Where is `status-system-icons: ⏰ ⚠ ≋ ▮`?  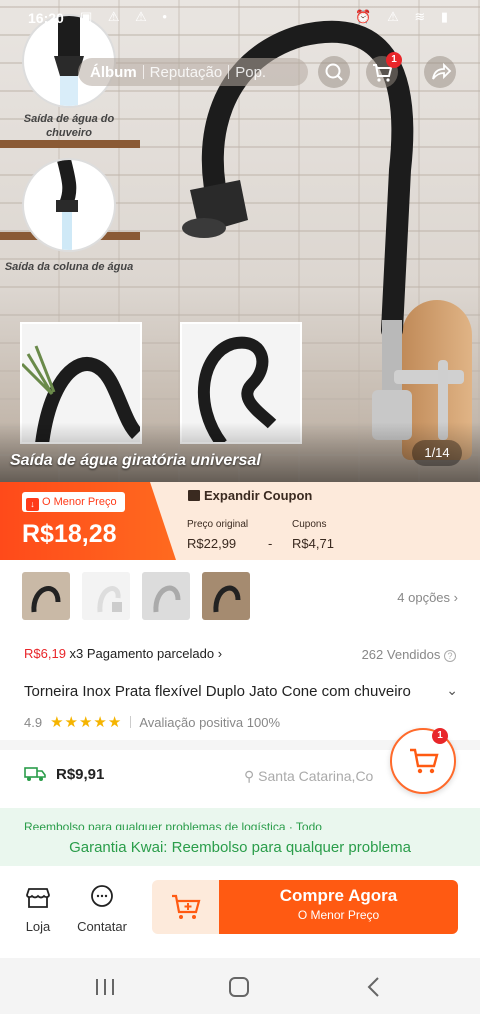
status-system-icons: ⏰ ⚠ ≋ ▮ is located at coordinates (404, 16).